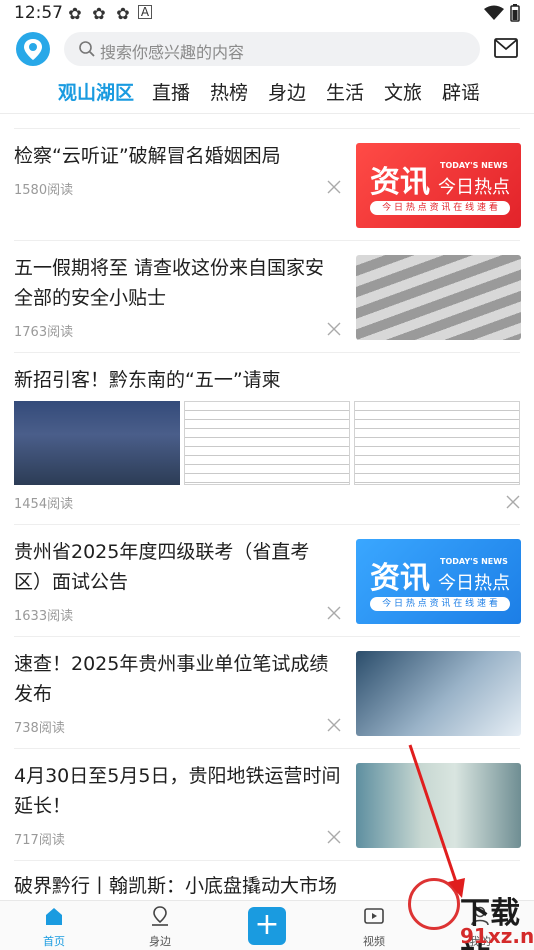 The image size is (534, 950). Describe the element at coordinates (96, 91) in the screenshot. I see `tab-guanshanhu: 观山湖区` at that location.